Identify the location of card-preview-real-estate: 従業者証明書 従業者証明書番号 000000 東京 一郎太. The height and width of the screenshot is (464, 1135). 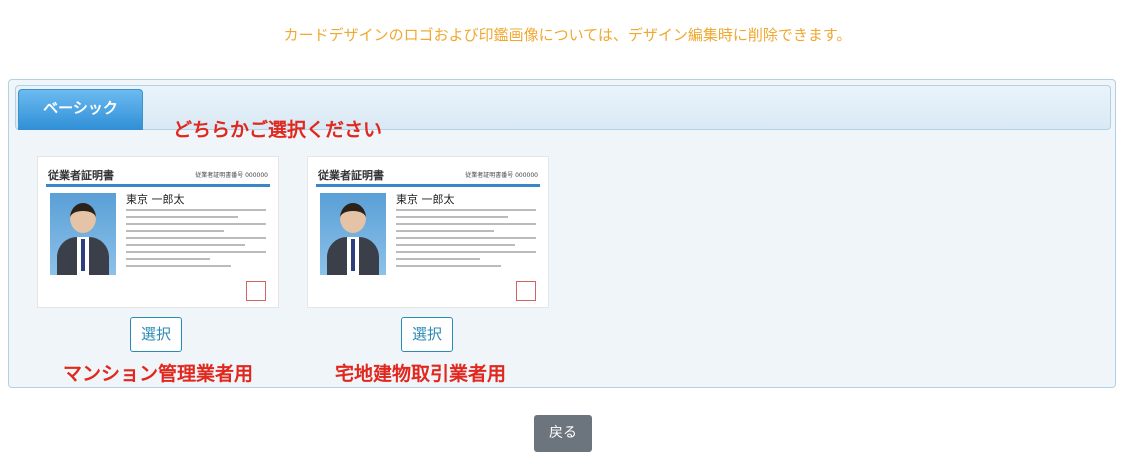
(428, 232).